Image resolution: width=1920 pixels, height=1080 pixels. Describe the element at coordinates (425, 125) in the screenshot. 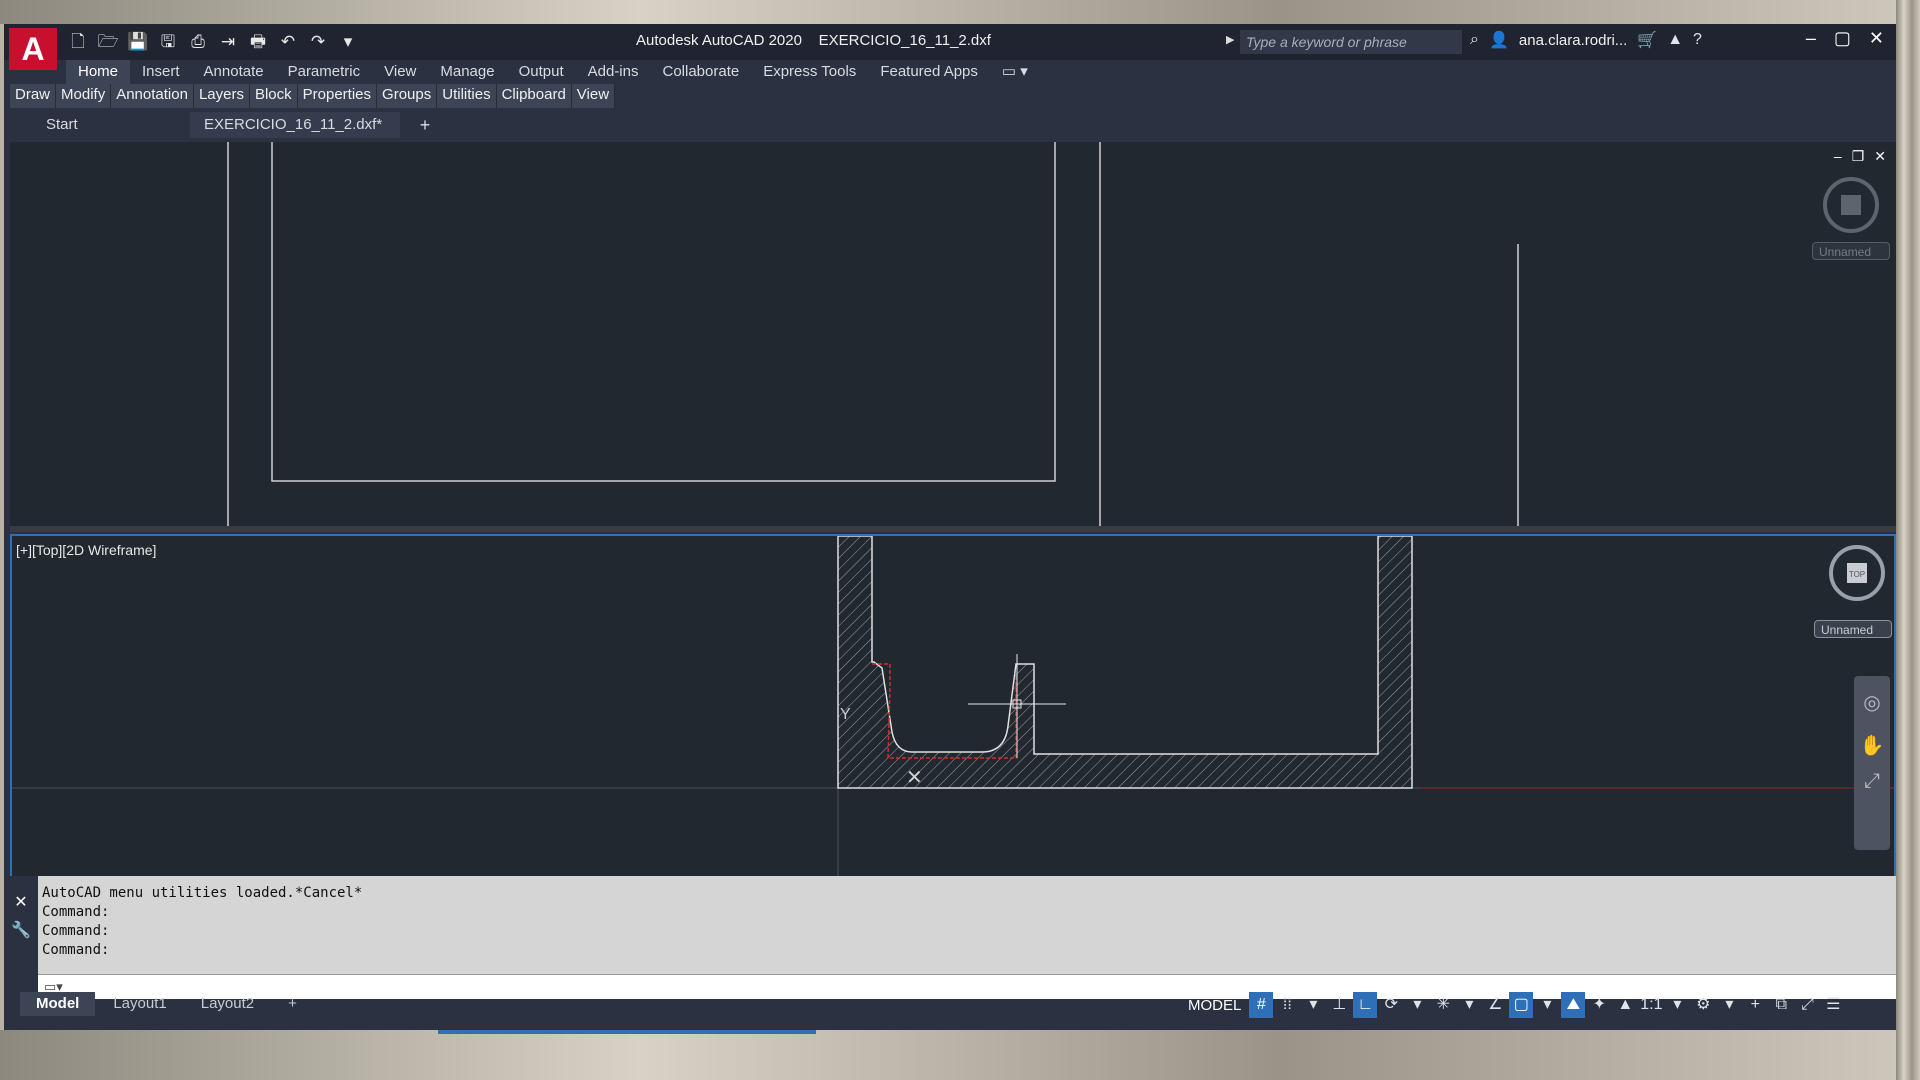

I see `add-tab-button: +` at that location.